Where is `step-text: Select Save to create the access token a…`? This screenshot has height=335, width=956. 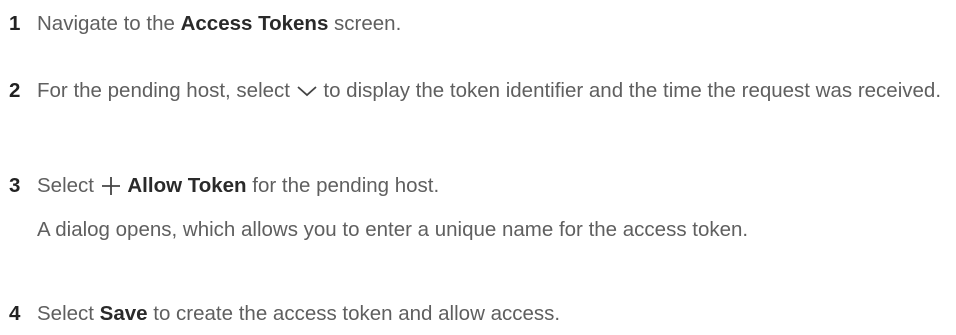 step-text: Select Save to create the access token a… is located at coordinates (299, 313).